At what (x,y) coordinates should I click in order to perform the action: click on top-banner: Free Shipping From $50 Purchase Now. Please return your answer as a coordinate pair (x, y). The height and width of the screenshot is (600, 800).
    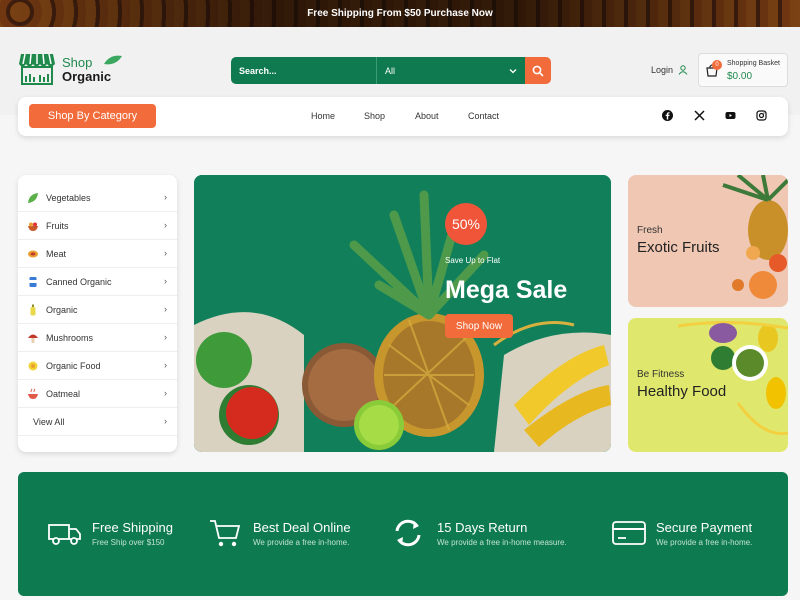
    Looking at the image, I should click on (400, 13).